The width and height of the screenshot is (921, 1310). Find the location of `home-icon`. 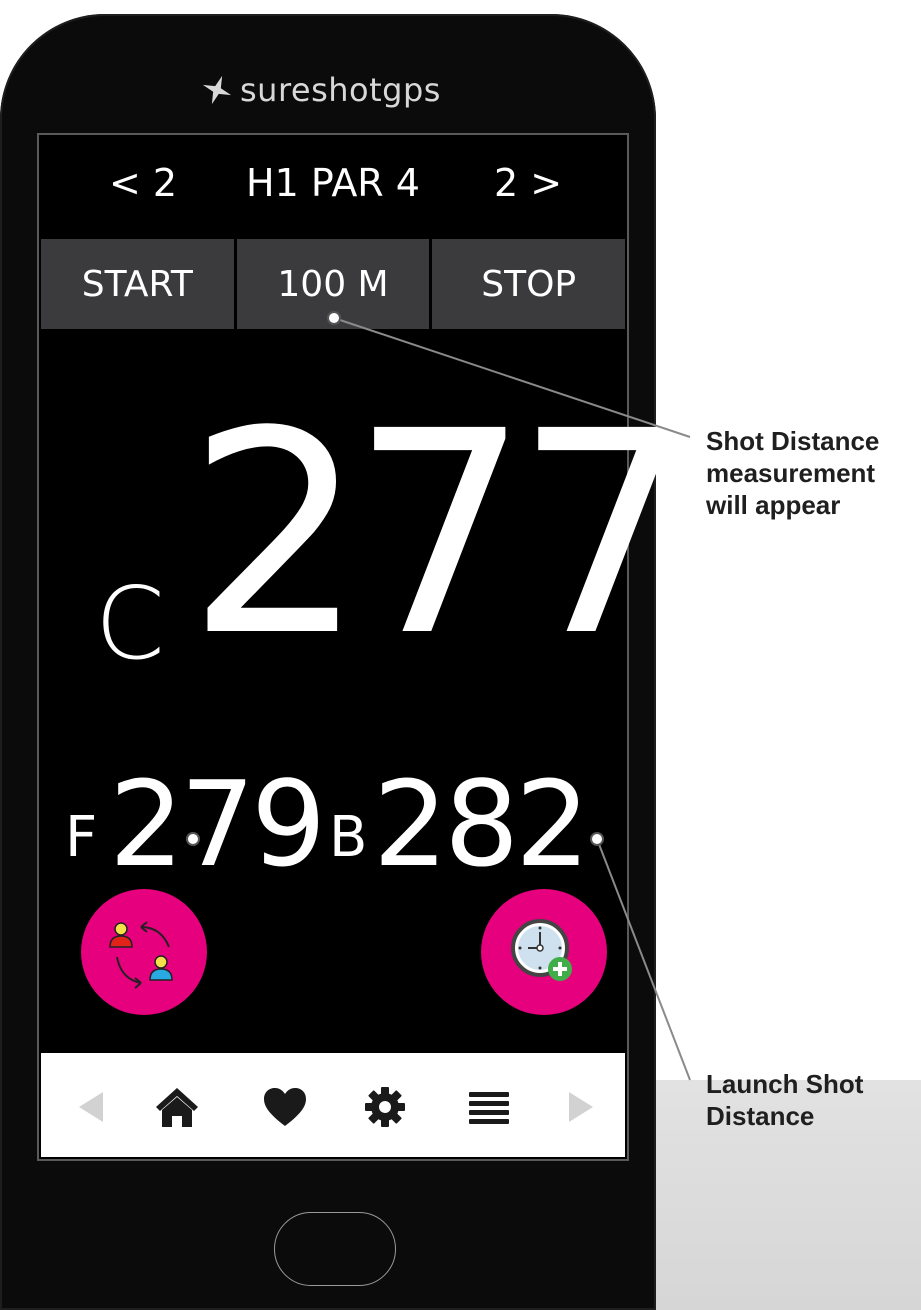

home-icon is located at coordinates (177, 1107).